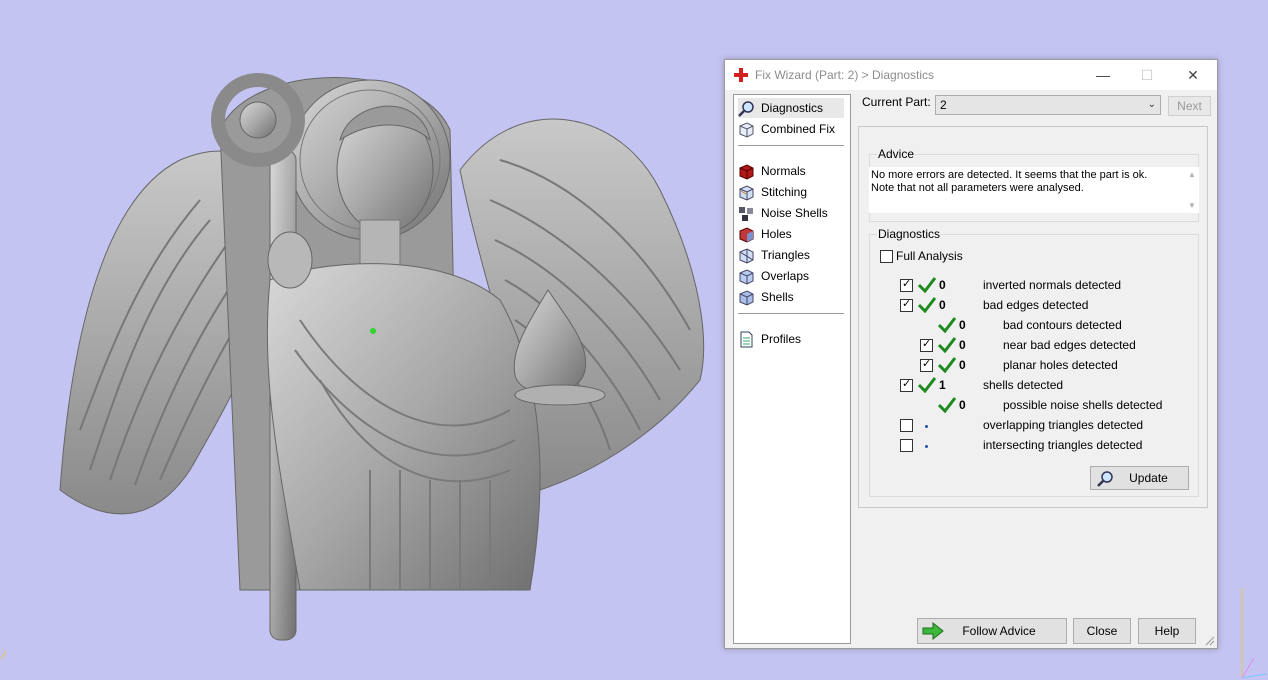 The width and height of the screenshot is (1268, 680). Describe the element at coordinates (791, 129) in the screenshot. I see `nav-item-combined-fix: Combined Fix` at that location.